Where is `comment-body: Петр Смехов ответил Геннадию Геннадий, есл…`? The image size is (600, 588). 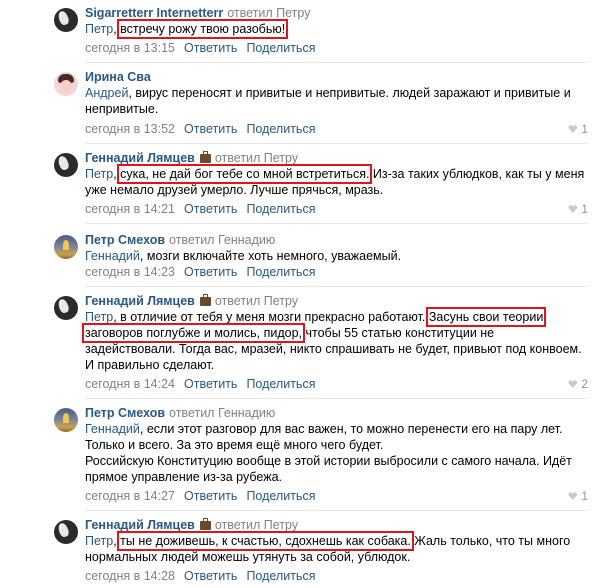 comment-body: Петр Смехов ответил Геннадию Геннадий, есл… is located at coordinates (336, 454).